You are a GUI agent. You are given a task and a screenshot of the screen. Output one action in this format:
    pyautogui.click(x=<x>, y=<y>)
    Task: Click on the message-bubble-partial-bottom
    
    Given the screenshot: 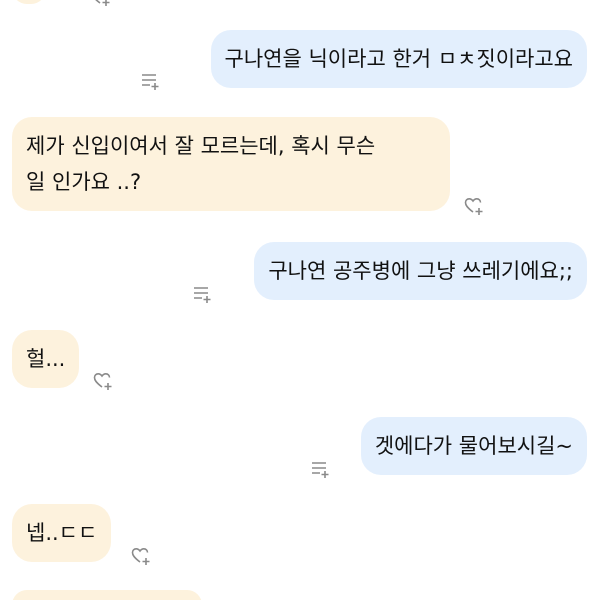 What is the action you would take?
    pyautogui.click(x=107, y=595)
    